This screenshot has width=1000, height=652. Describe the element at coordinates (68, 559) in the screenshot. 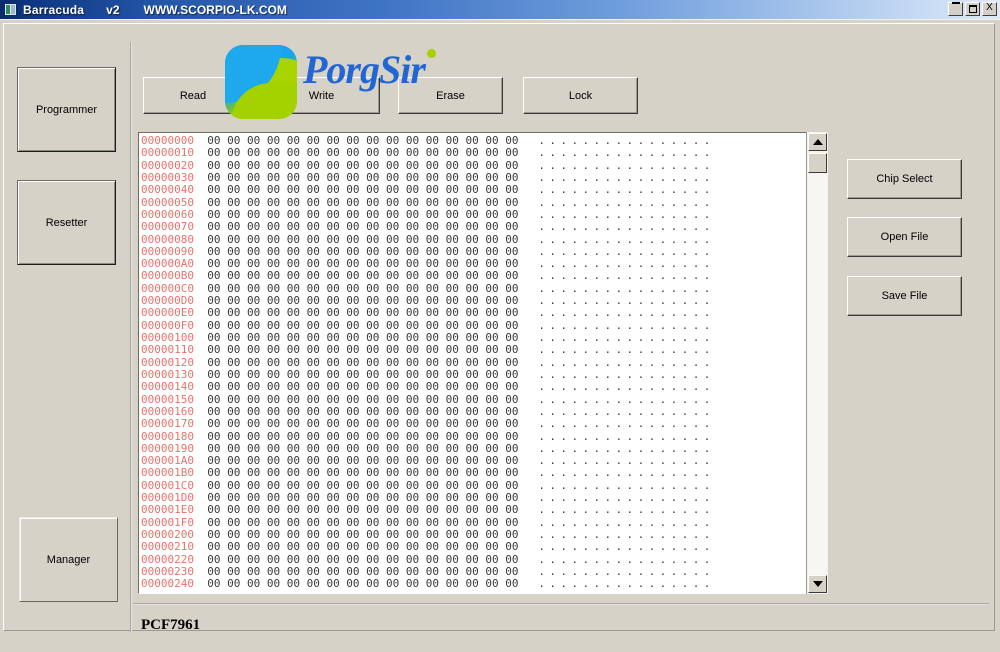

I see `sidebar-item-manager: Manager` at that location.